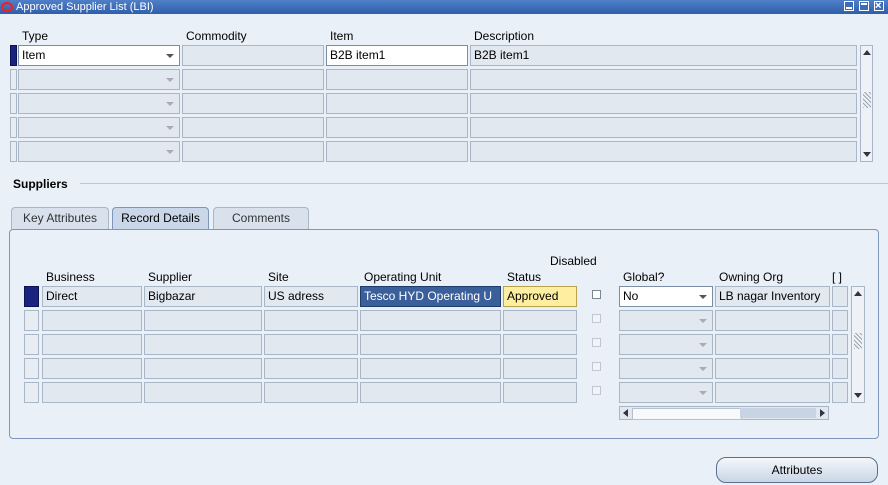  What do you see at coordinates (540, 296) in the screenshot?
I see `status-field: Approved` at bounding box center [540, 296].